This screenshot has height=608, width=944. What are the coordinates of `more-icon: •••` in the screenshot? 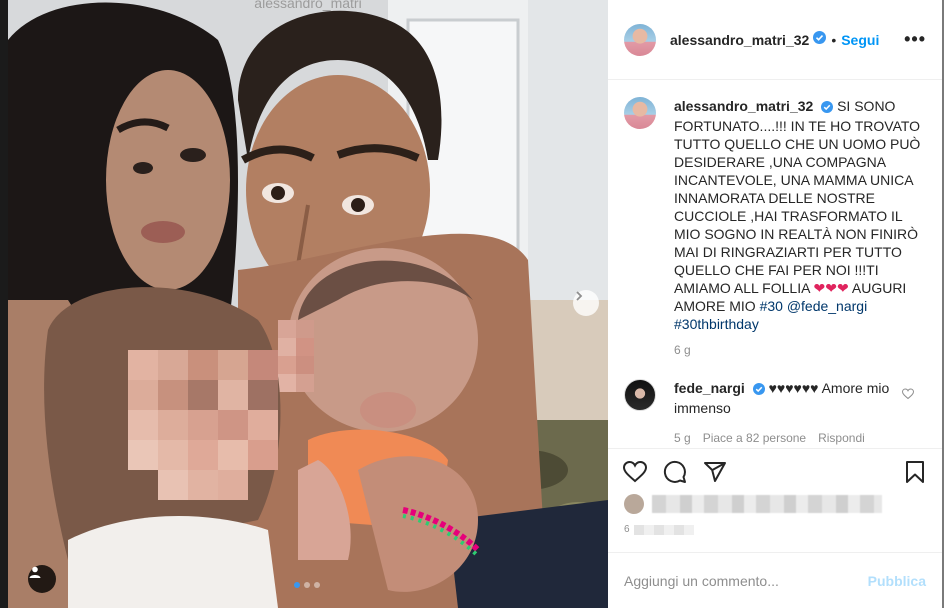 It's located at (915, 39).